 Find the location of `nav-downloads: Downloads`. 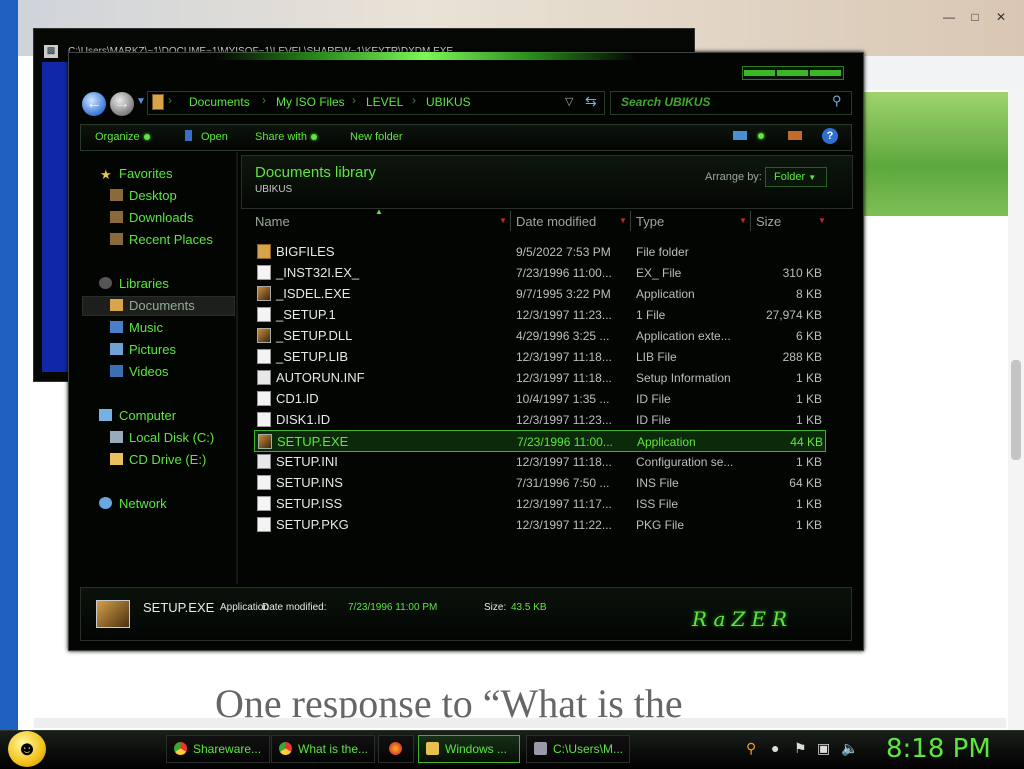

nav-downloads: Downloads is located at coordinates (161, 217).